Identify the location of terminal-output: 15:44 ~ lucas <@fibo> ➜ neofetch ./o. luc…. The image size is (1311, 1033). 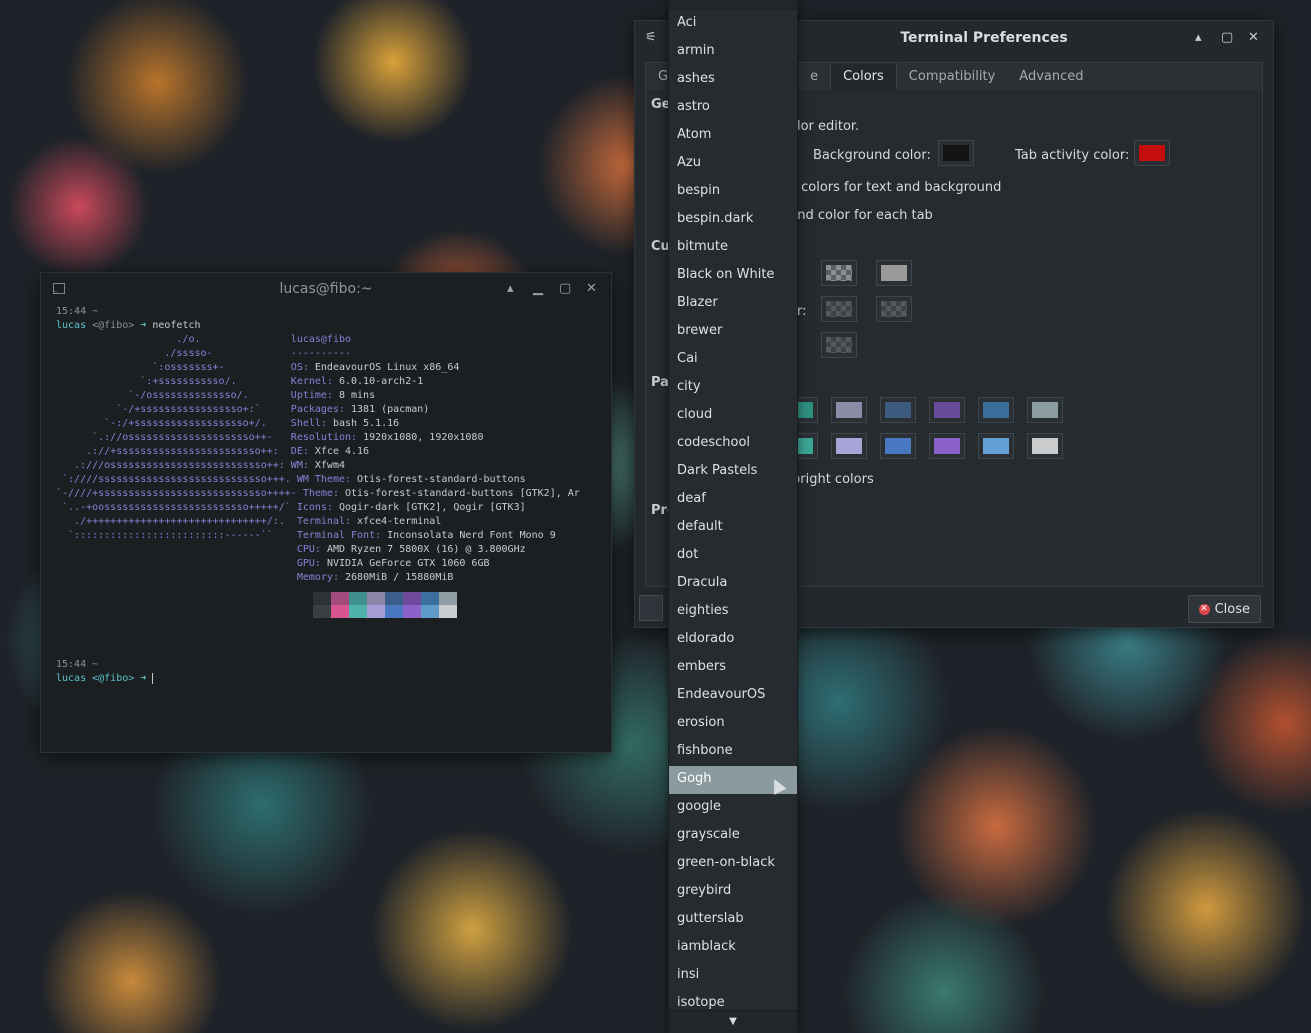
(326, 445).